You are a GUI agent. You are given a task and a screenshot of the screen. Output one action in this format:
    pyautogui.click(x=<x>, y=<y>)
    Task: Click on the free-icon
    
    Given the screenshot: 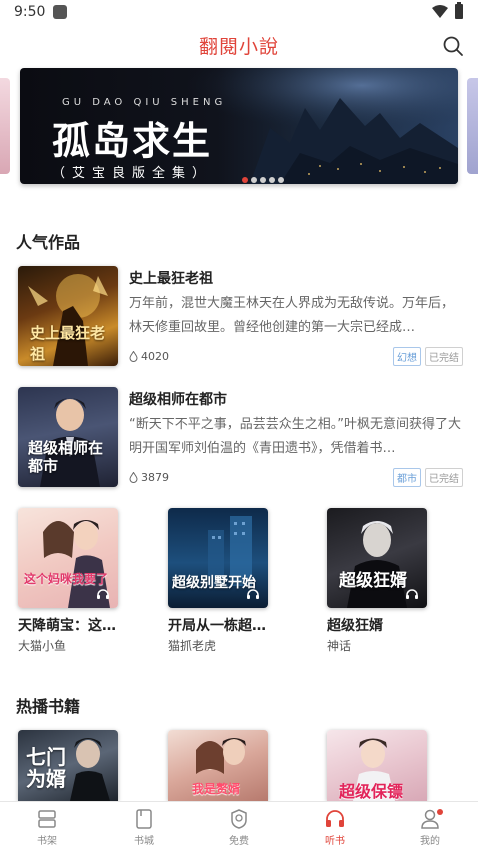 What is the action you would take?
    pyautogui.click(x=239, y=819)
    